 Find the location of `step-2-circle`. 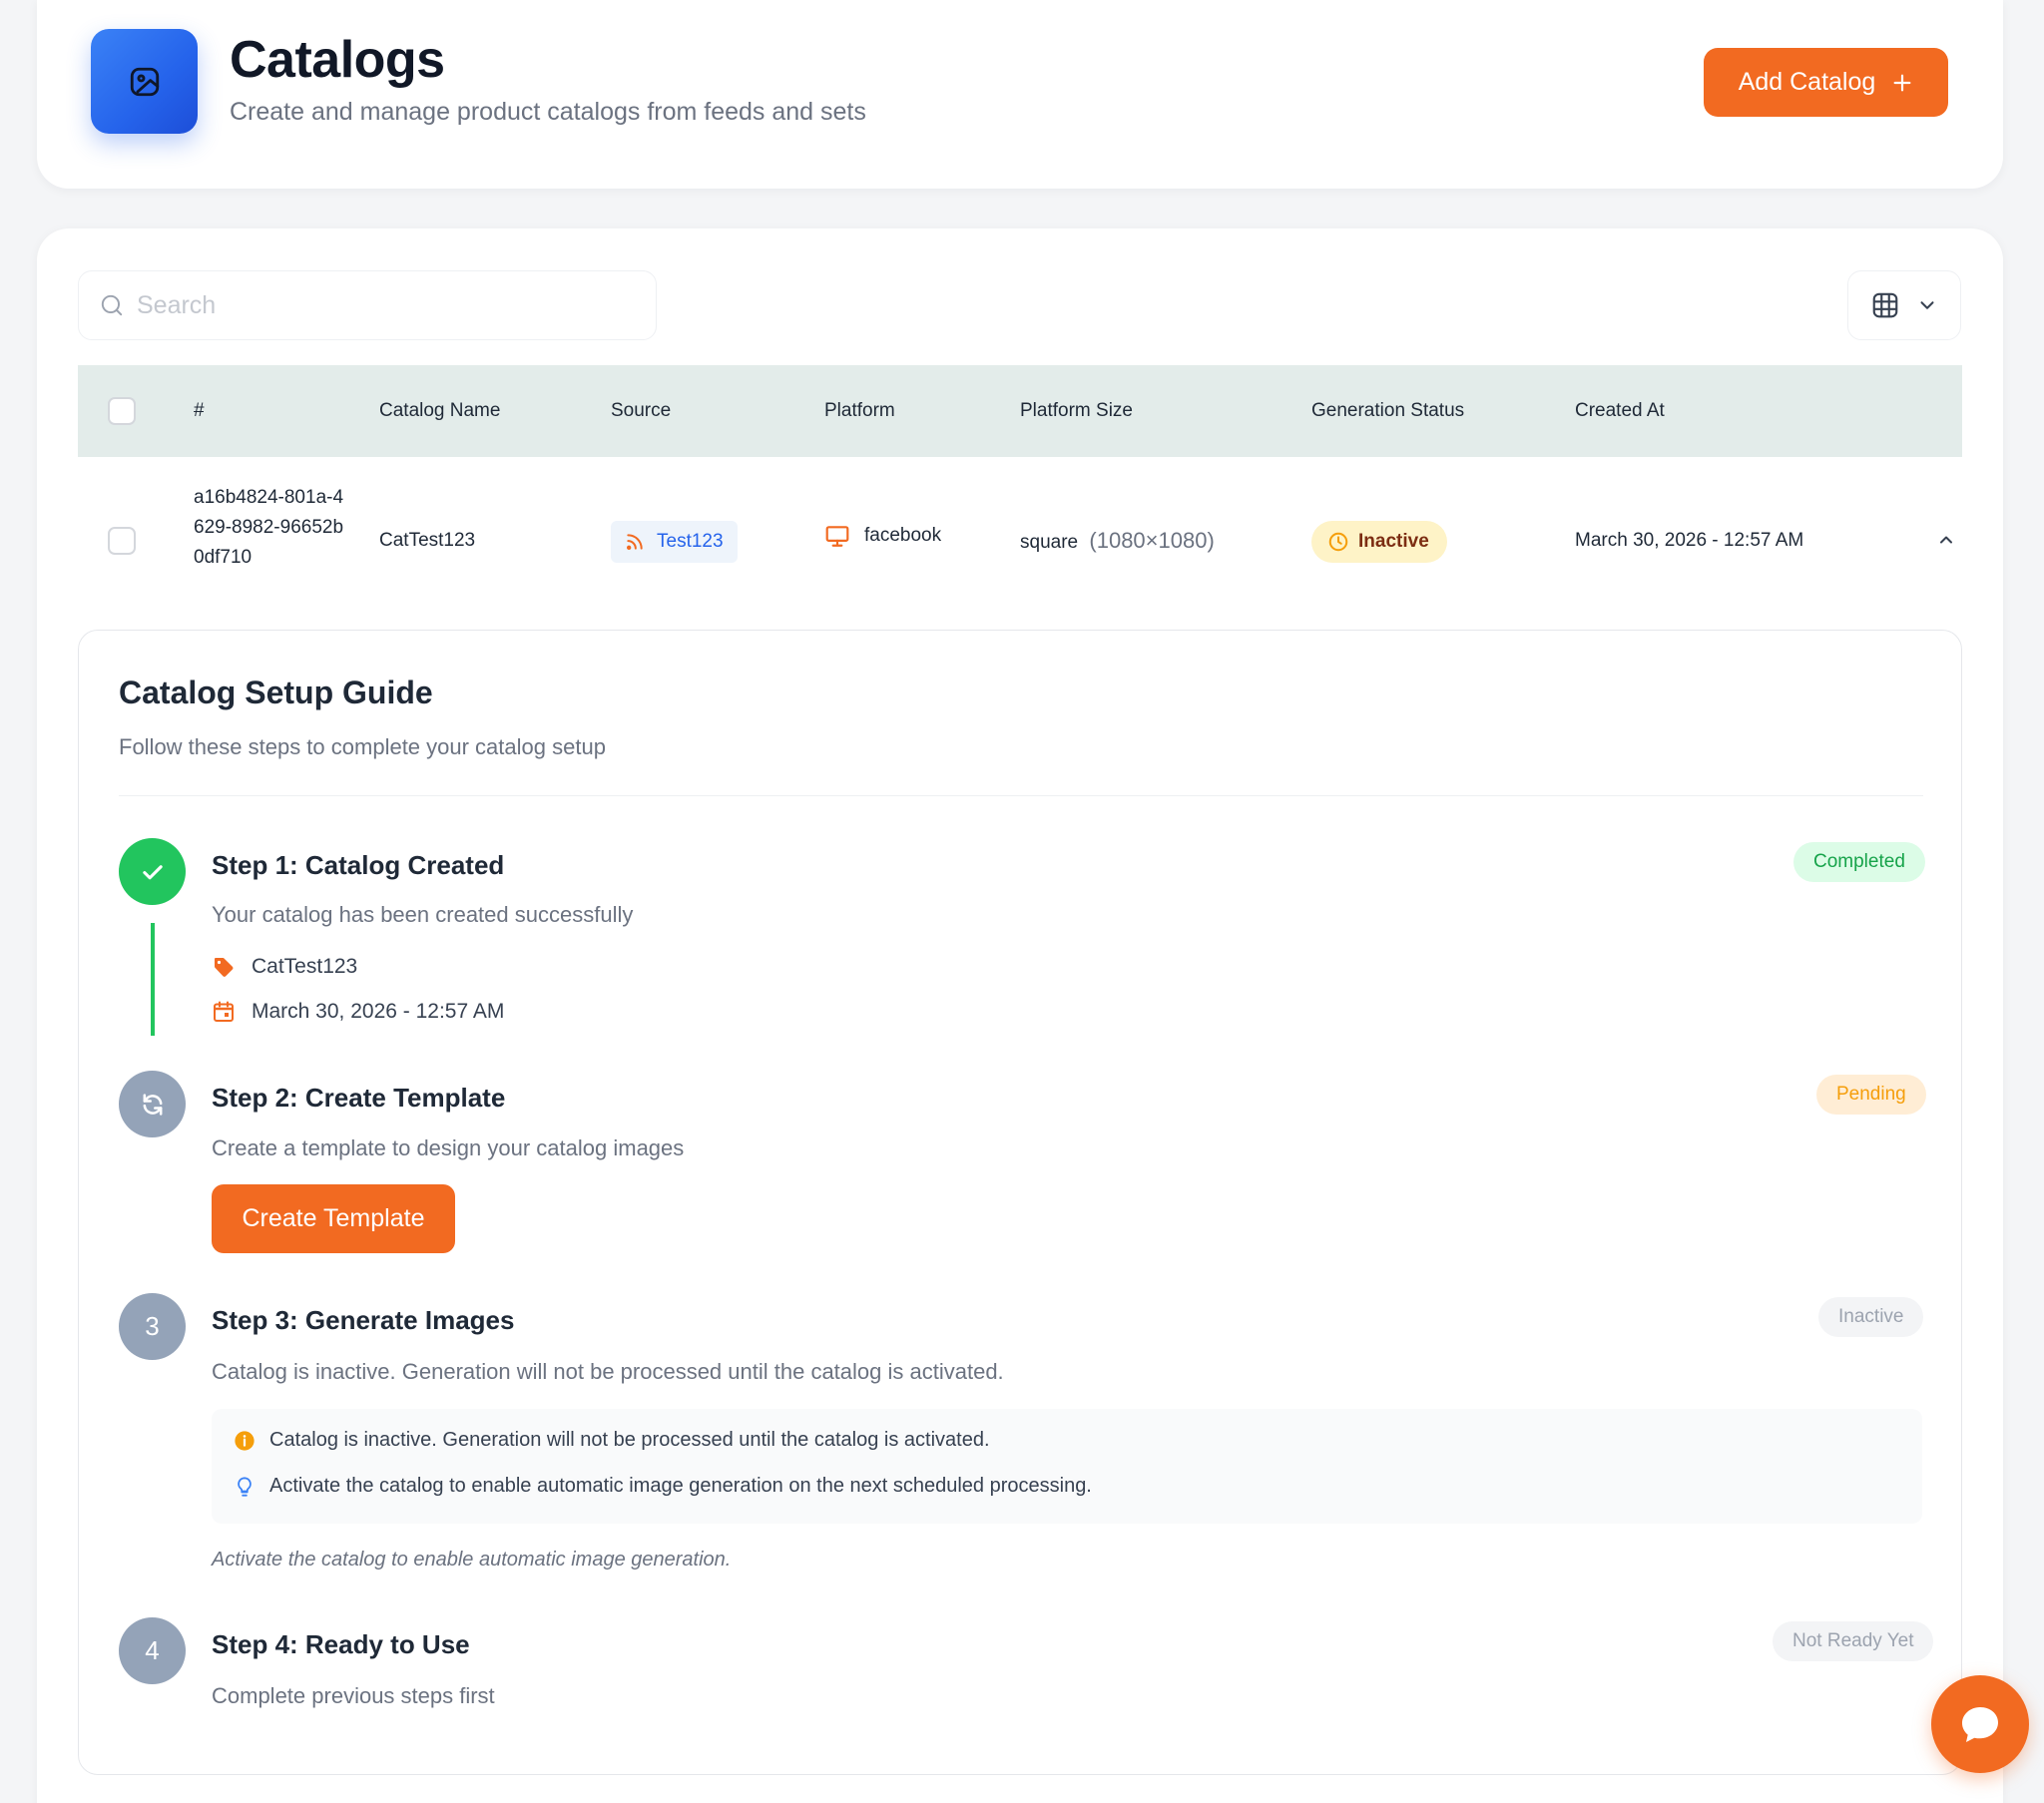

step-2-circle is located at coordinates (152, 1104).